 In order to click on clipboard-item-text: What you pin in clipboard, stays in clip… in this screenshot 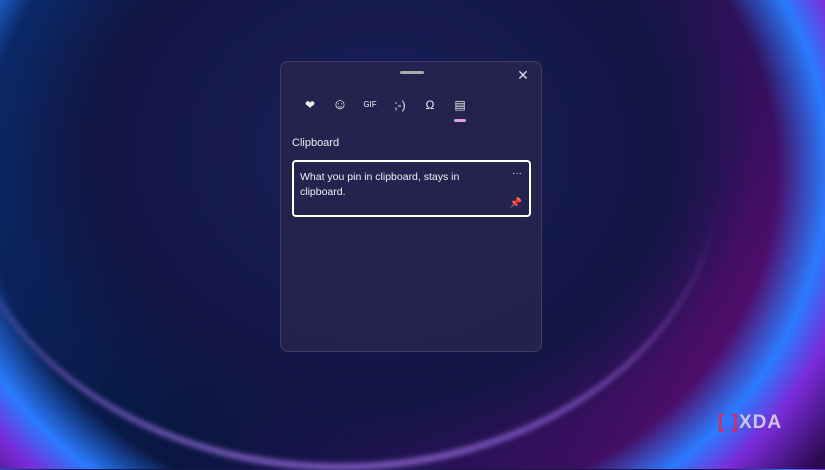, I will do `click(380, 184)`.